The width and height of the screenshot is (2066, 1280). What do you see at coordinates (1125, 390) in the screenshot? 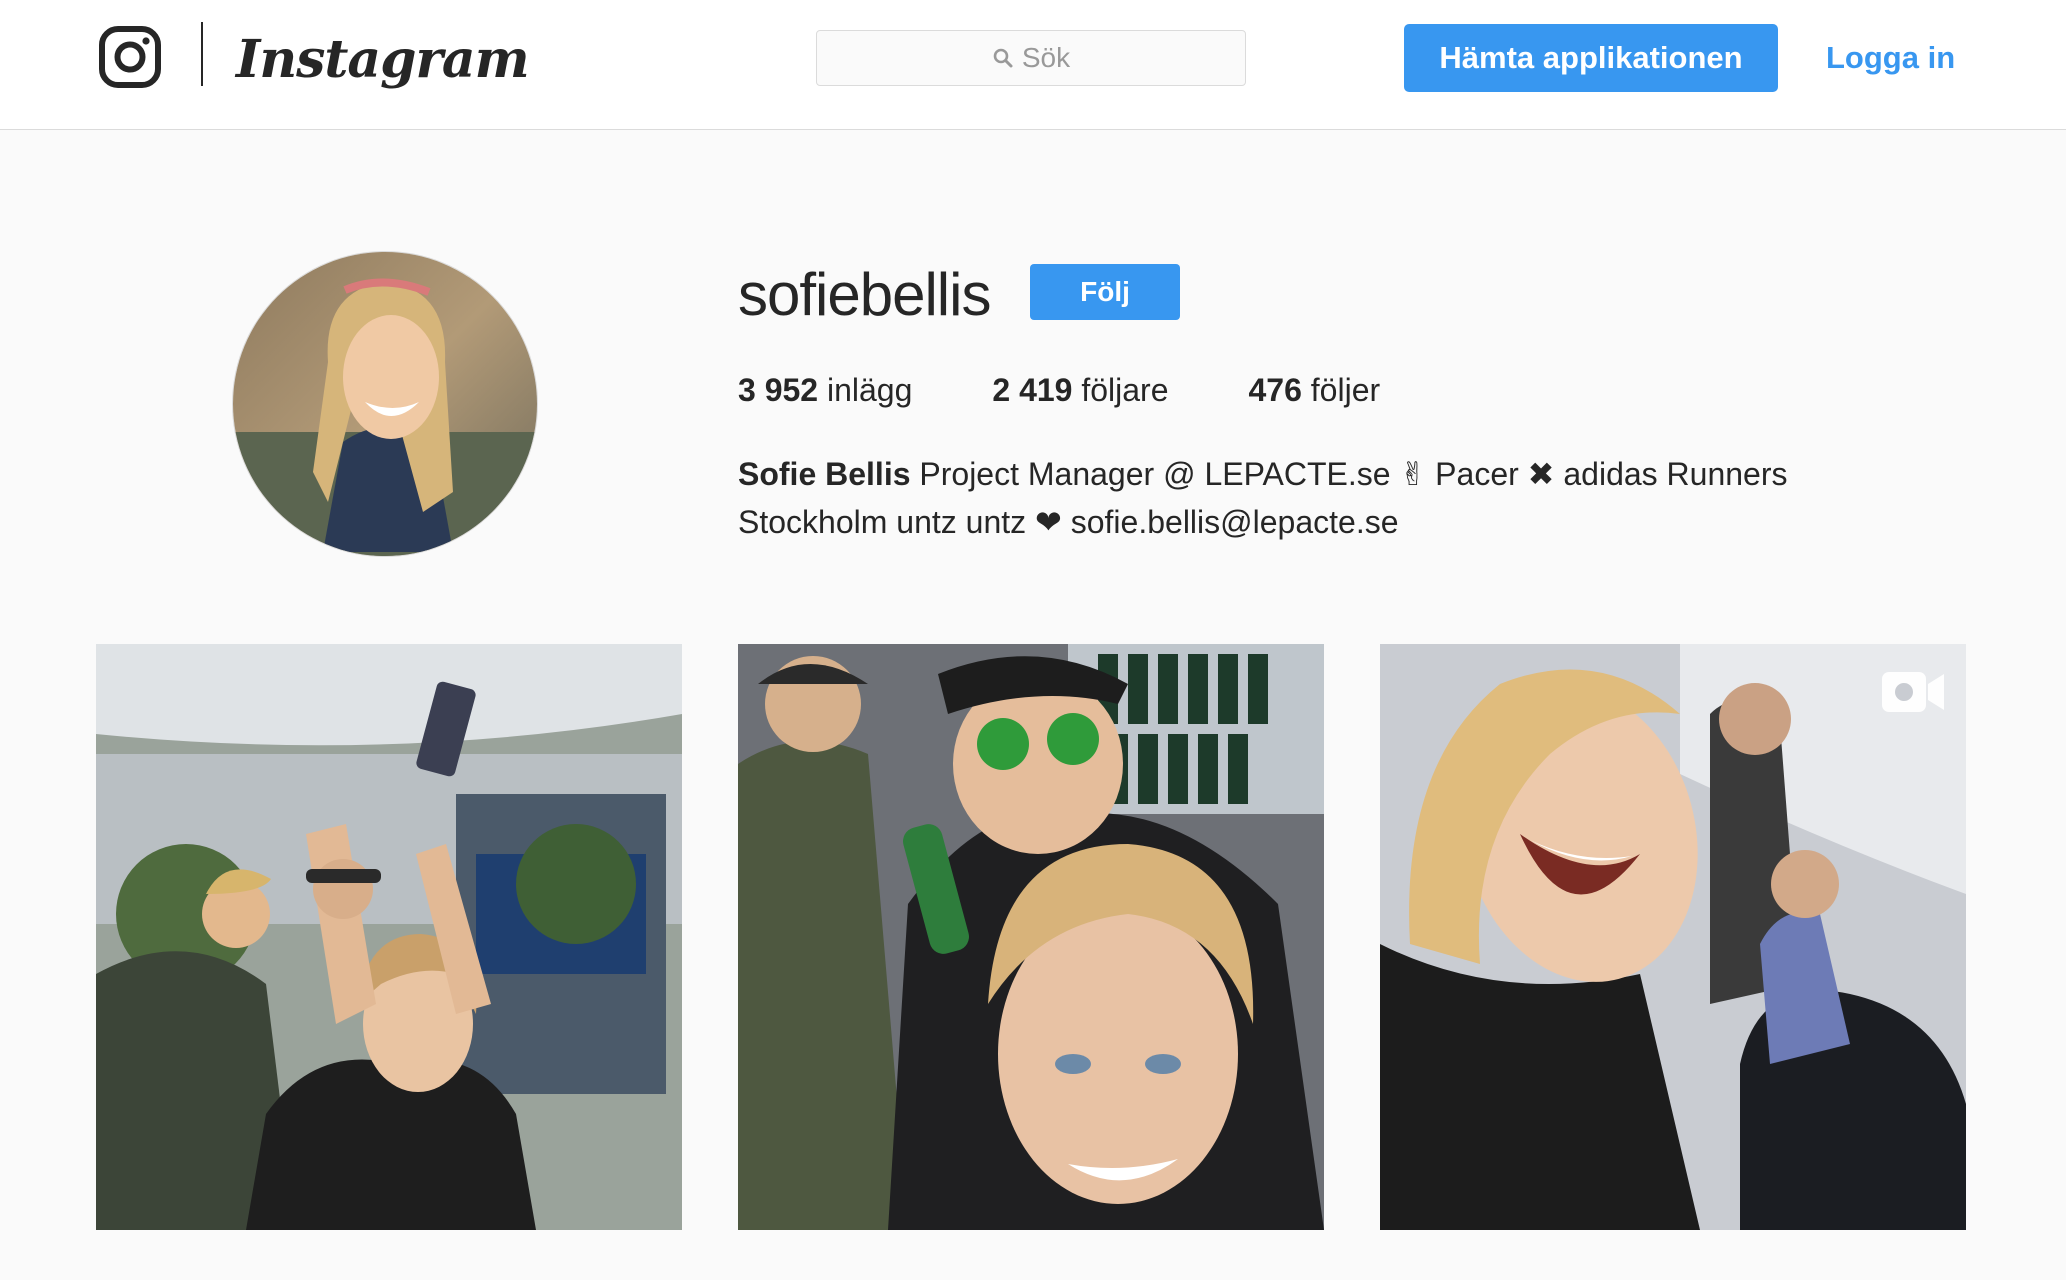
I see `stat-followers-label: följare` at bounding box center [1125, 390].